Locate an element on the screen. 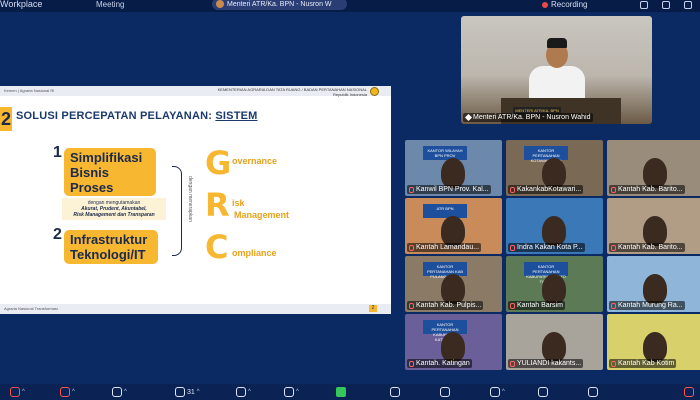 This screenshot has height=400, width=700. apps-icon is located at coordinates (445, 392).